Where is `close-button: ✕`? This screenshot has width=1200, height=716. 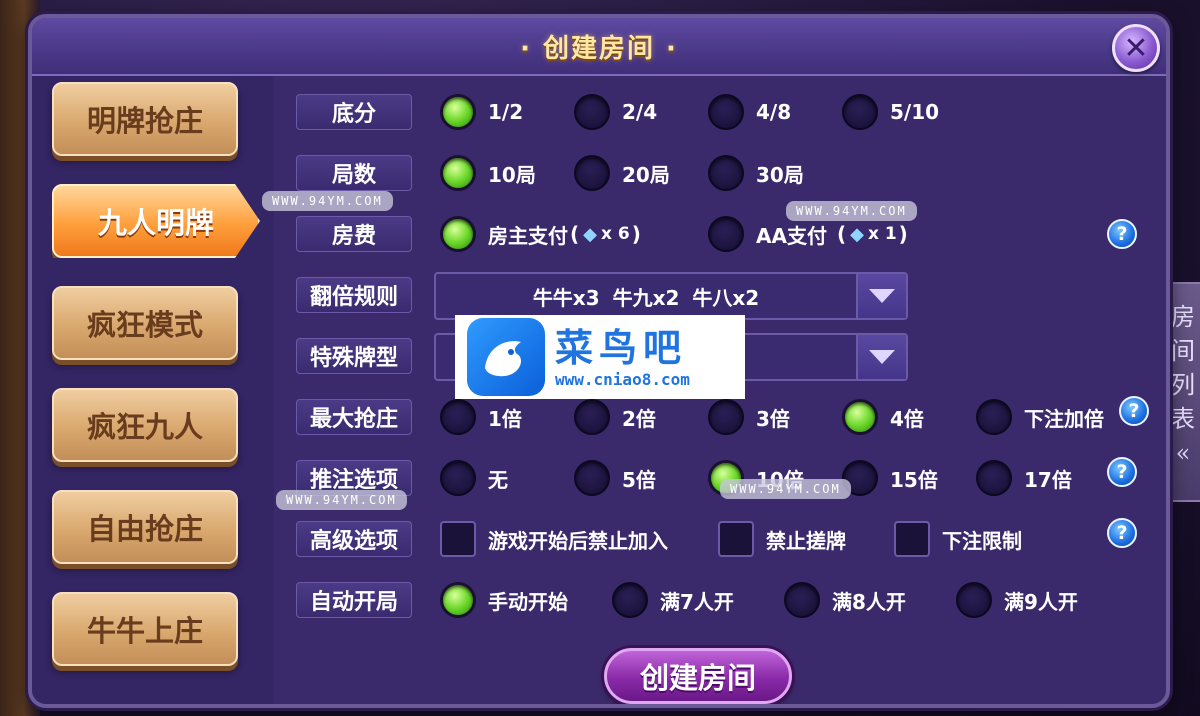
close-button: ✕ is located at coordinates (1136, 48).